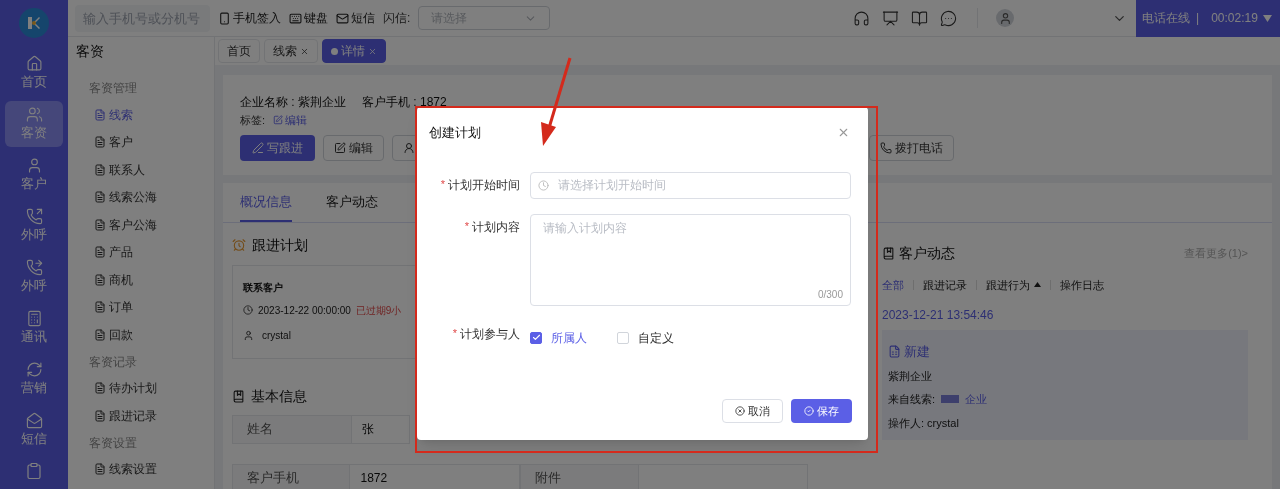  Describe the element at coordinates (924, 423) in the screenshot. I see `activity-operator: 操作人: crystal` at that location.